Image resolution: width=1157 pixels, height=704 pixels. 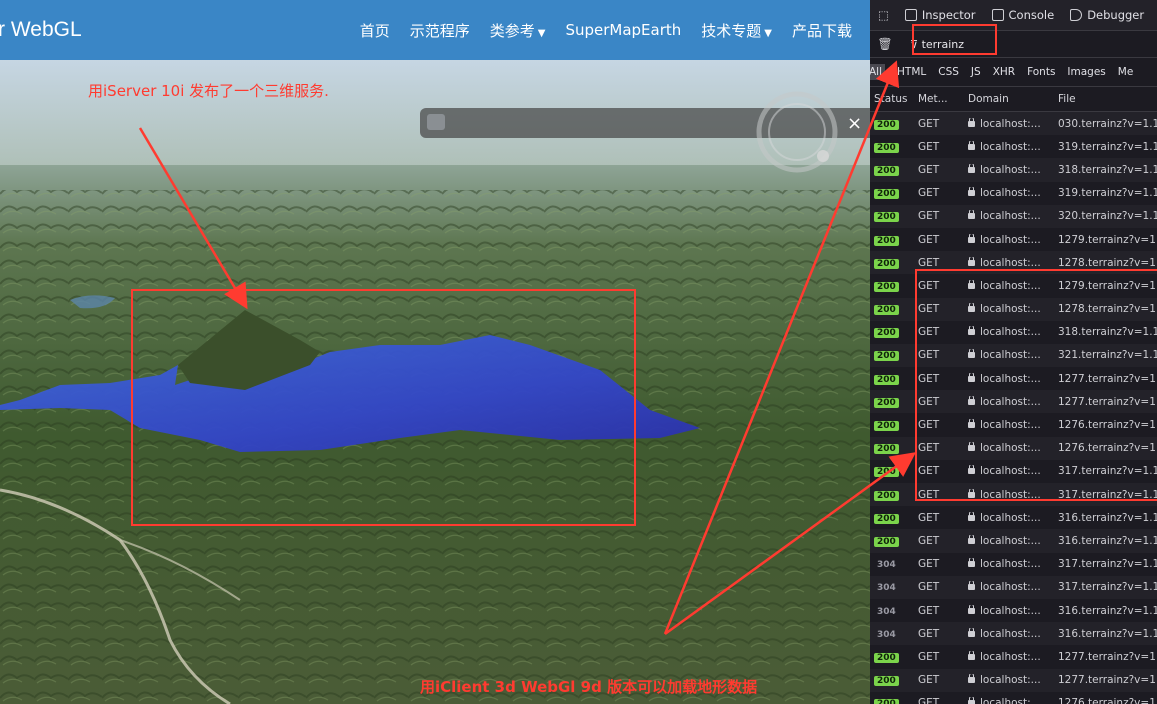 I want to click on nav-item: 产品下载, so click(x=822, y=30).